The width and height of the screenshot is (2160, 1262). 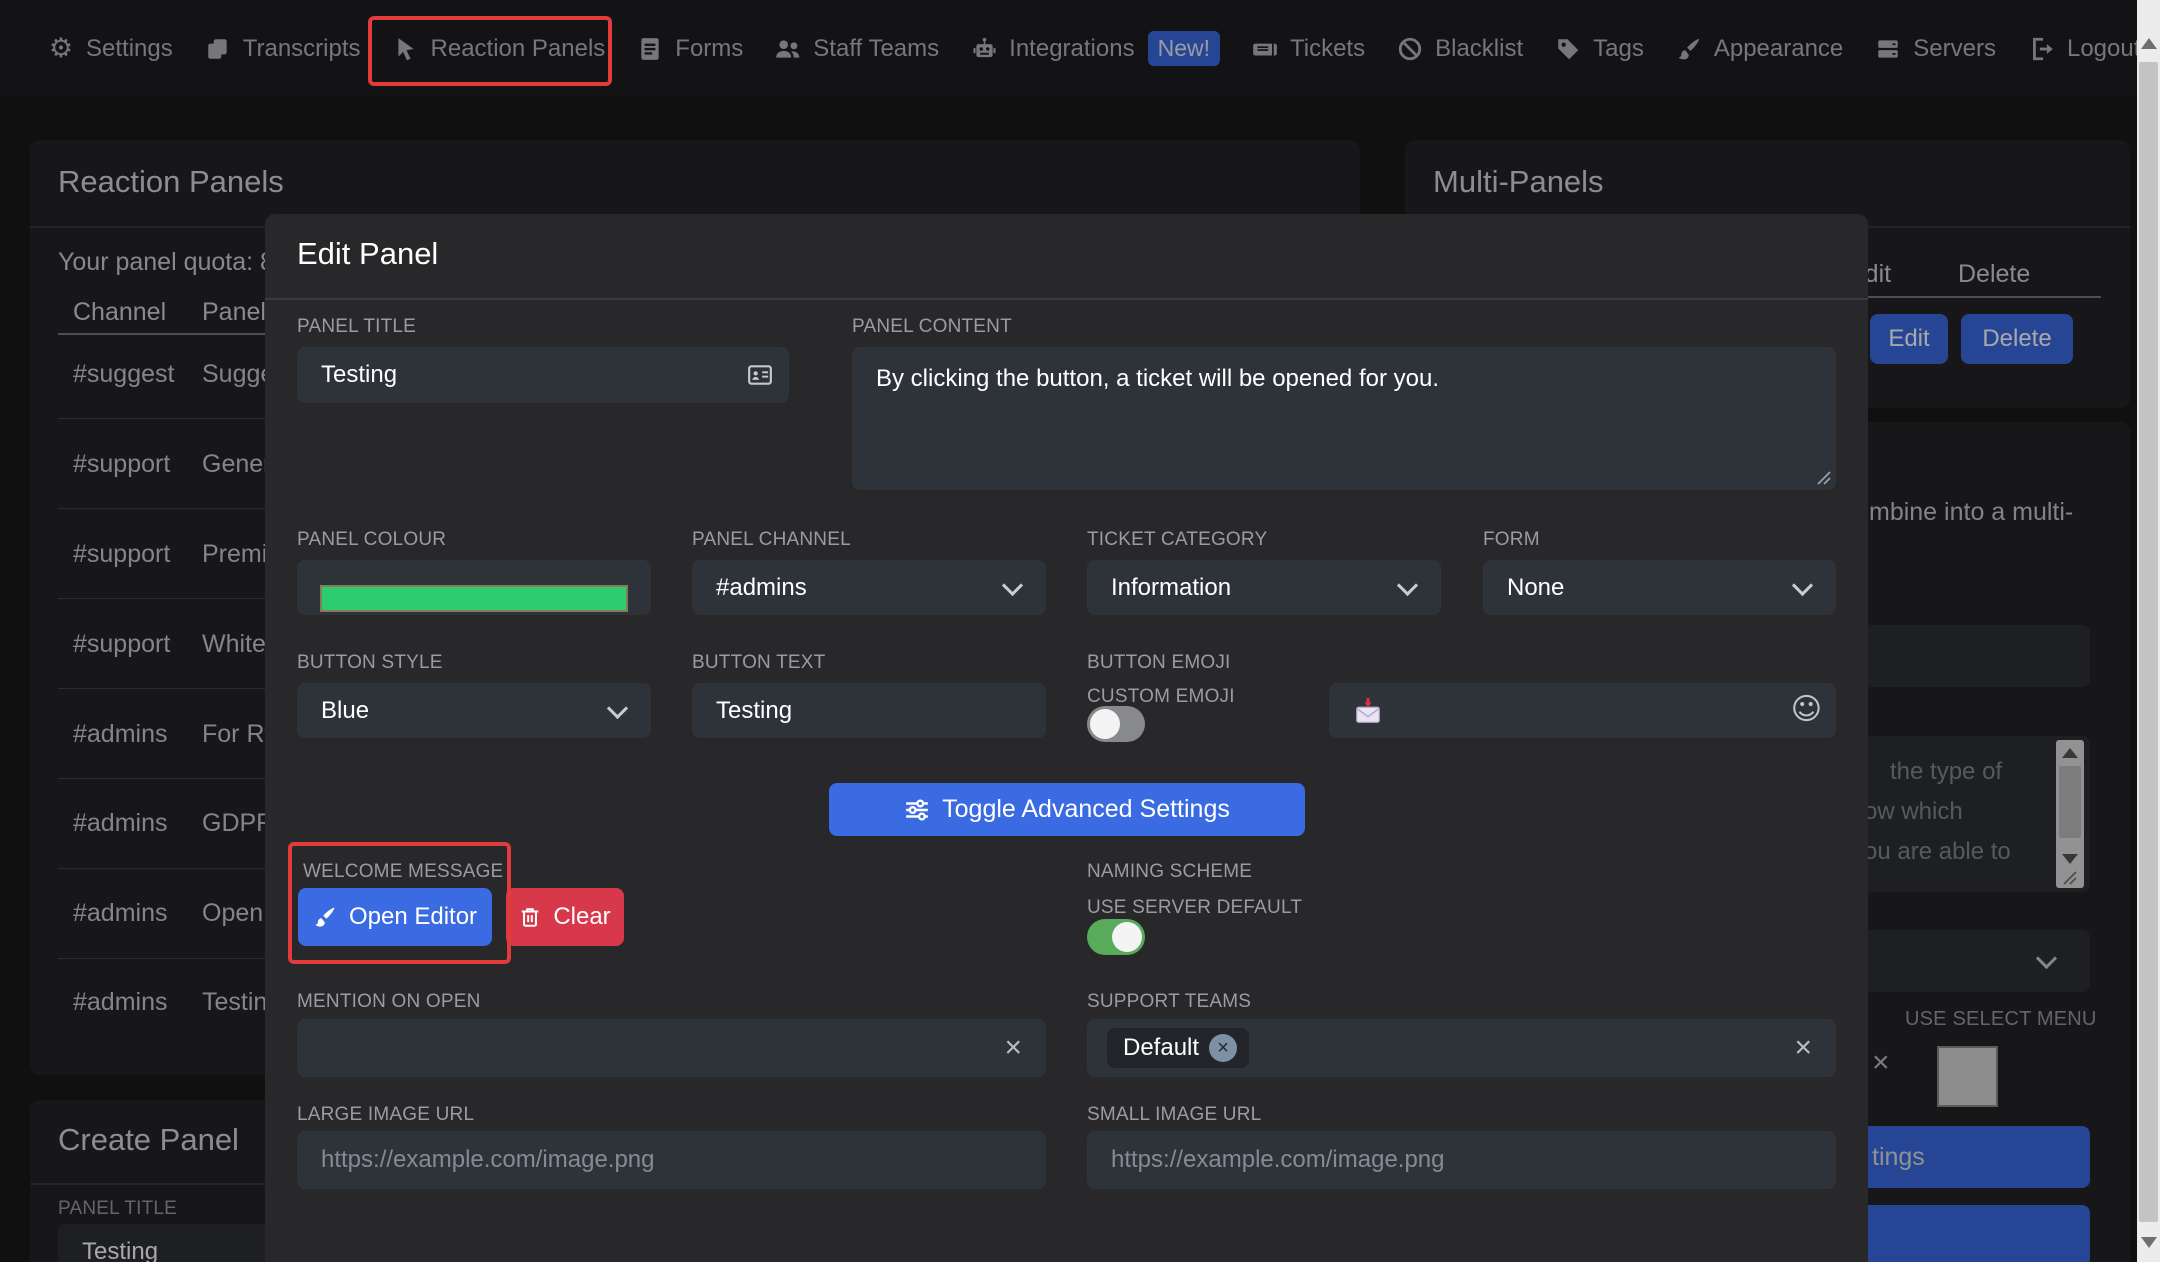 What do you see at coordinates (1169, 1001) in the screenshot?
I see `support-teams-label: SUPPORT TEAMS` at bounding box center [1169, 1001].